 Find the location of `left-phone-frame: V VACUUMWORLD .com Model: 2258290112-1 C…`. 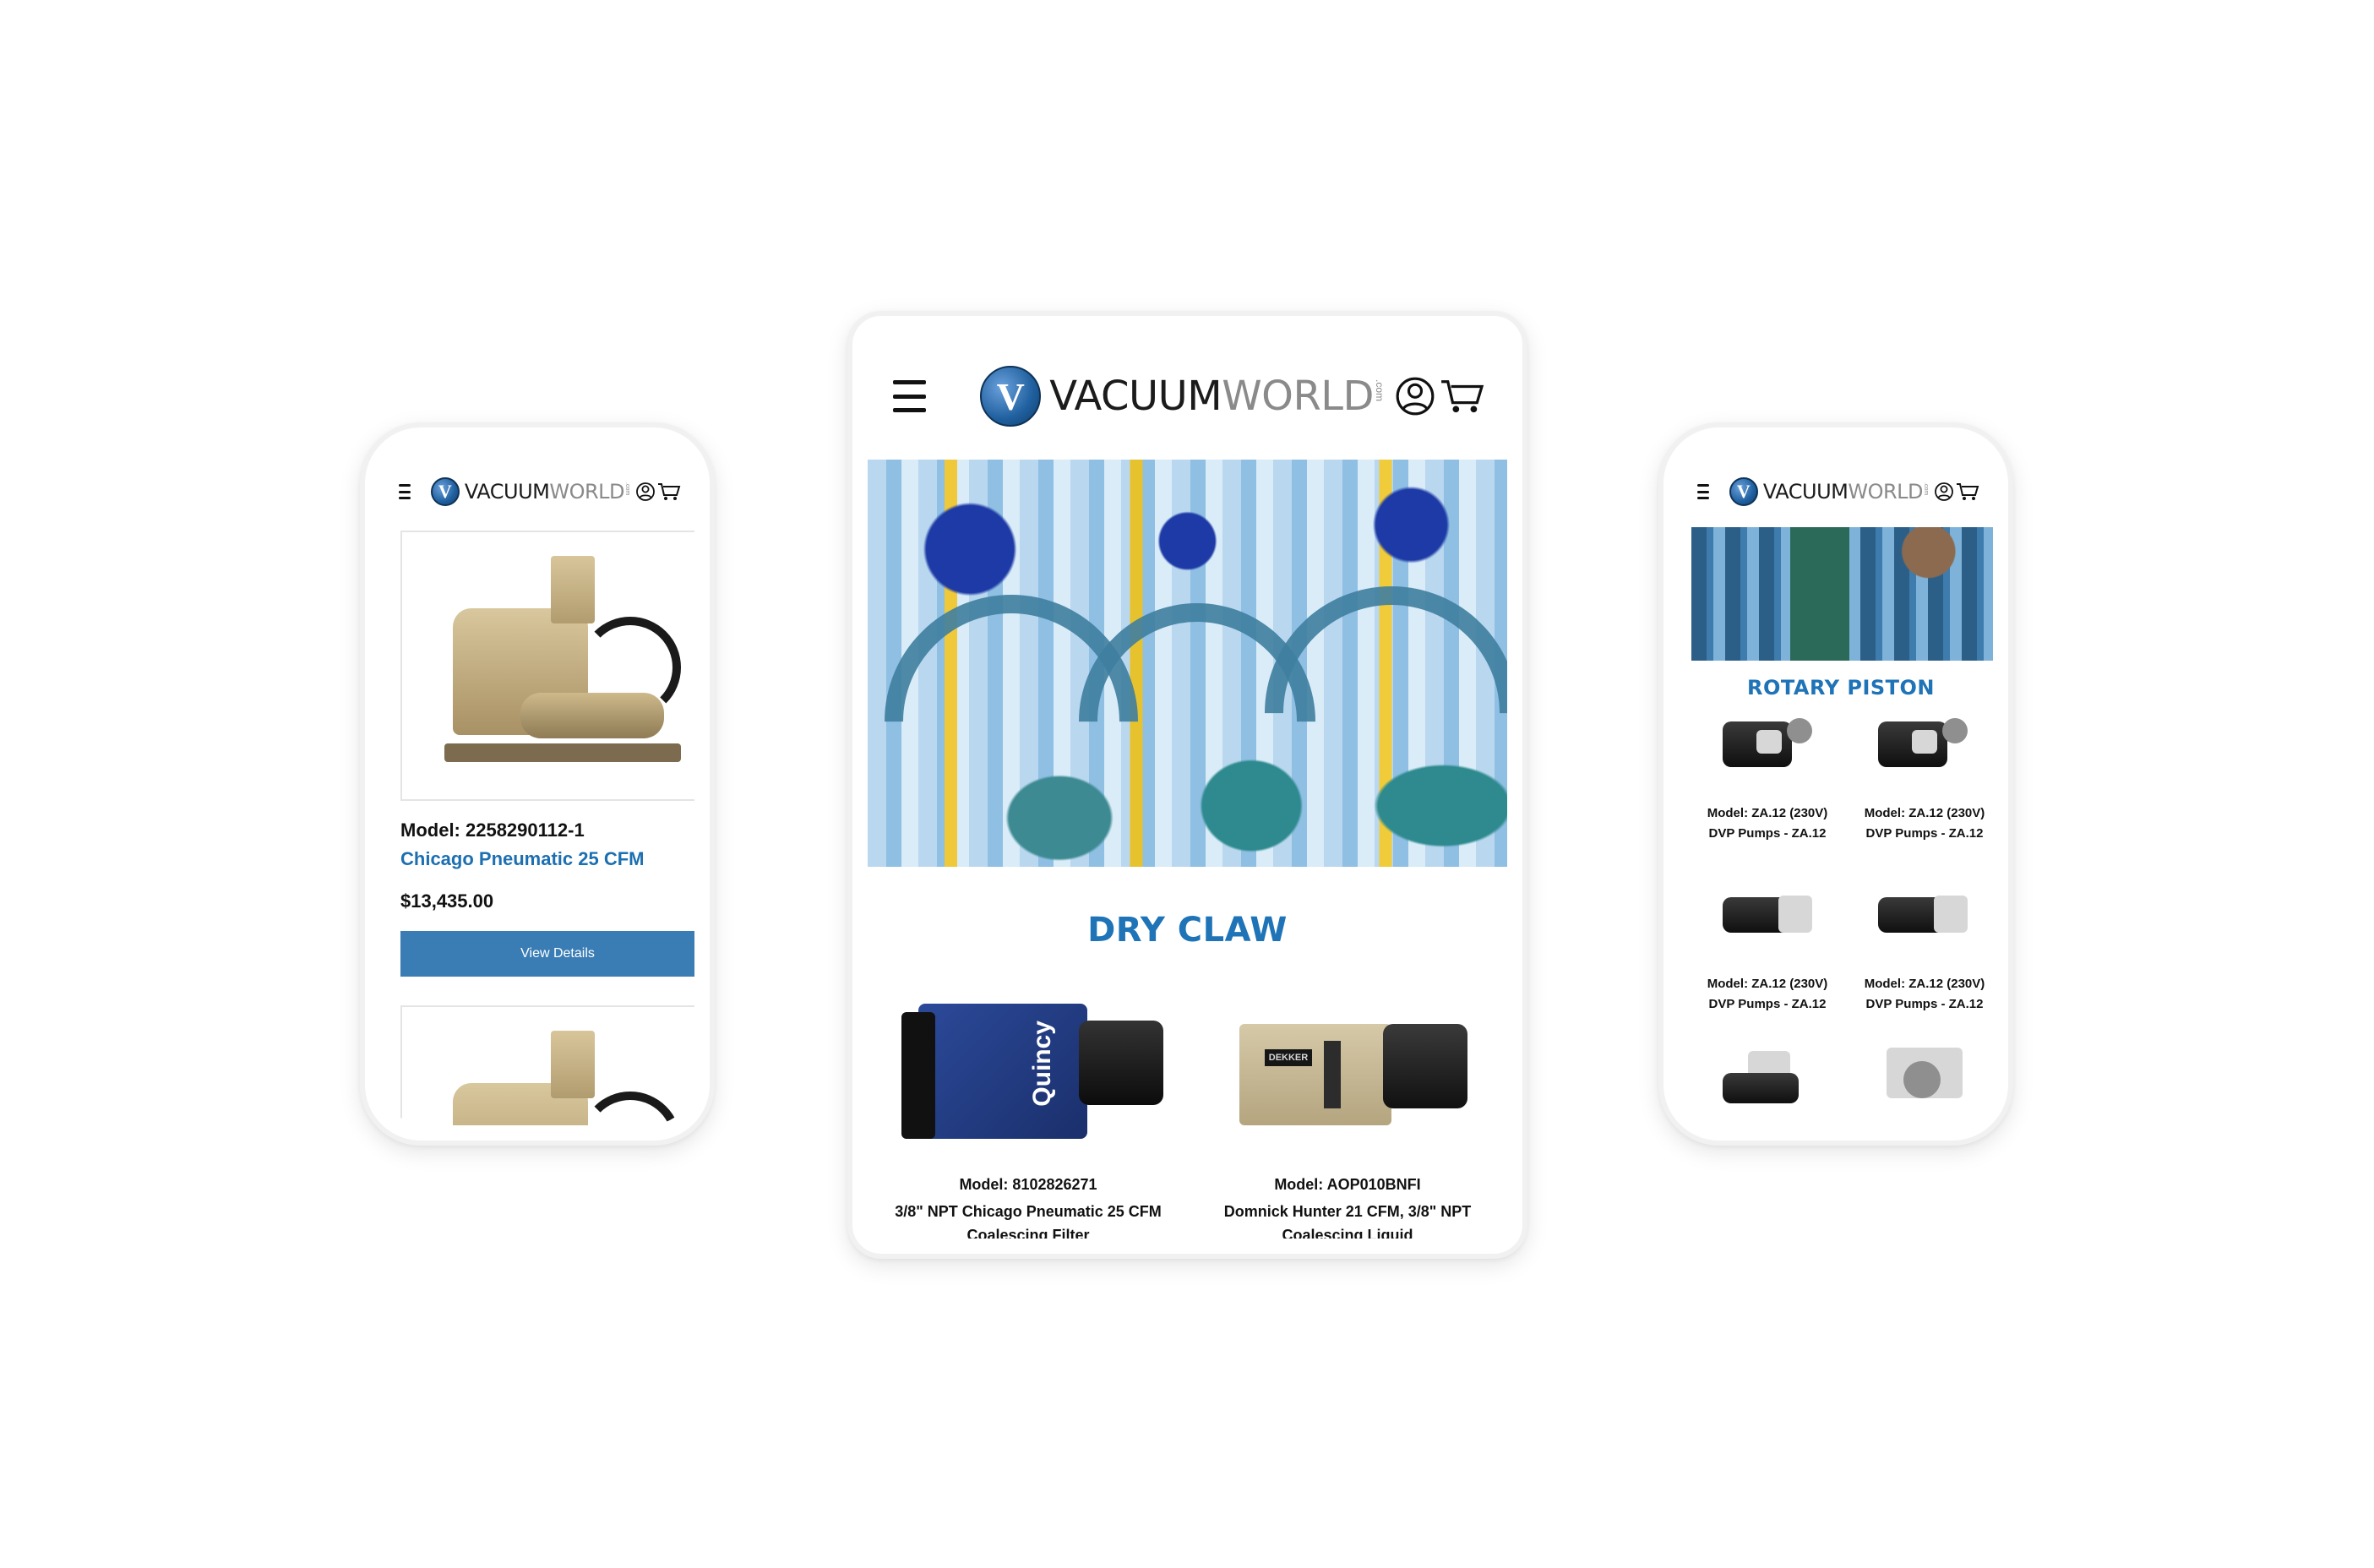

left-phone-frame: V VACUUMWORLD .com Model: 2258290112-1 C… is located at coordinates (538, 784).